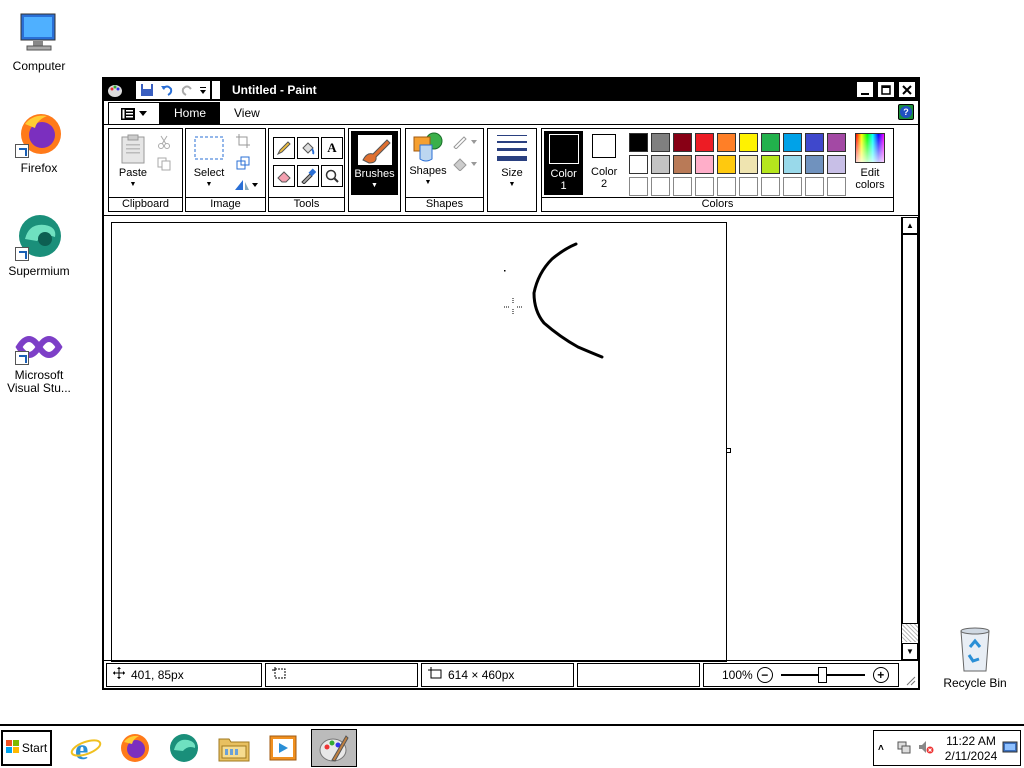  What do you see at coordinates (243, 141) in the screenshot?
I see `crop-icon` at bounding box center [243, 141].